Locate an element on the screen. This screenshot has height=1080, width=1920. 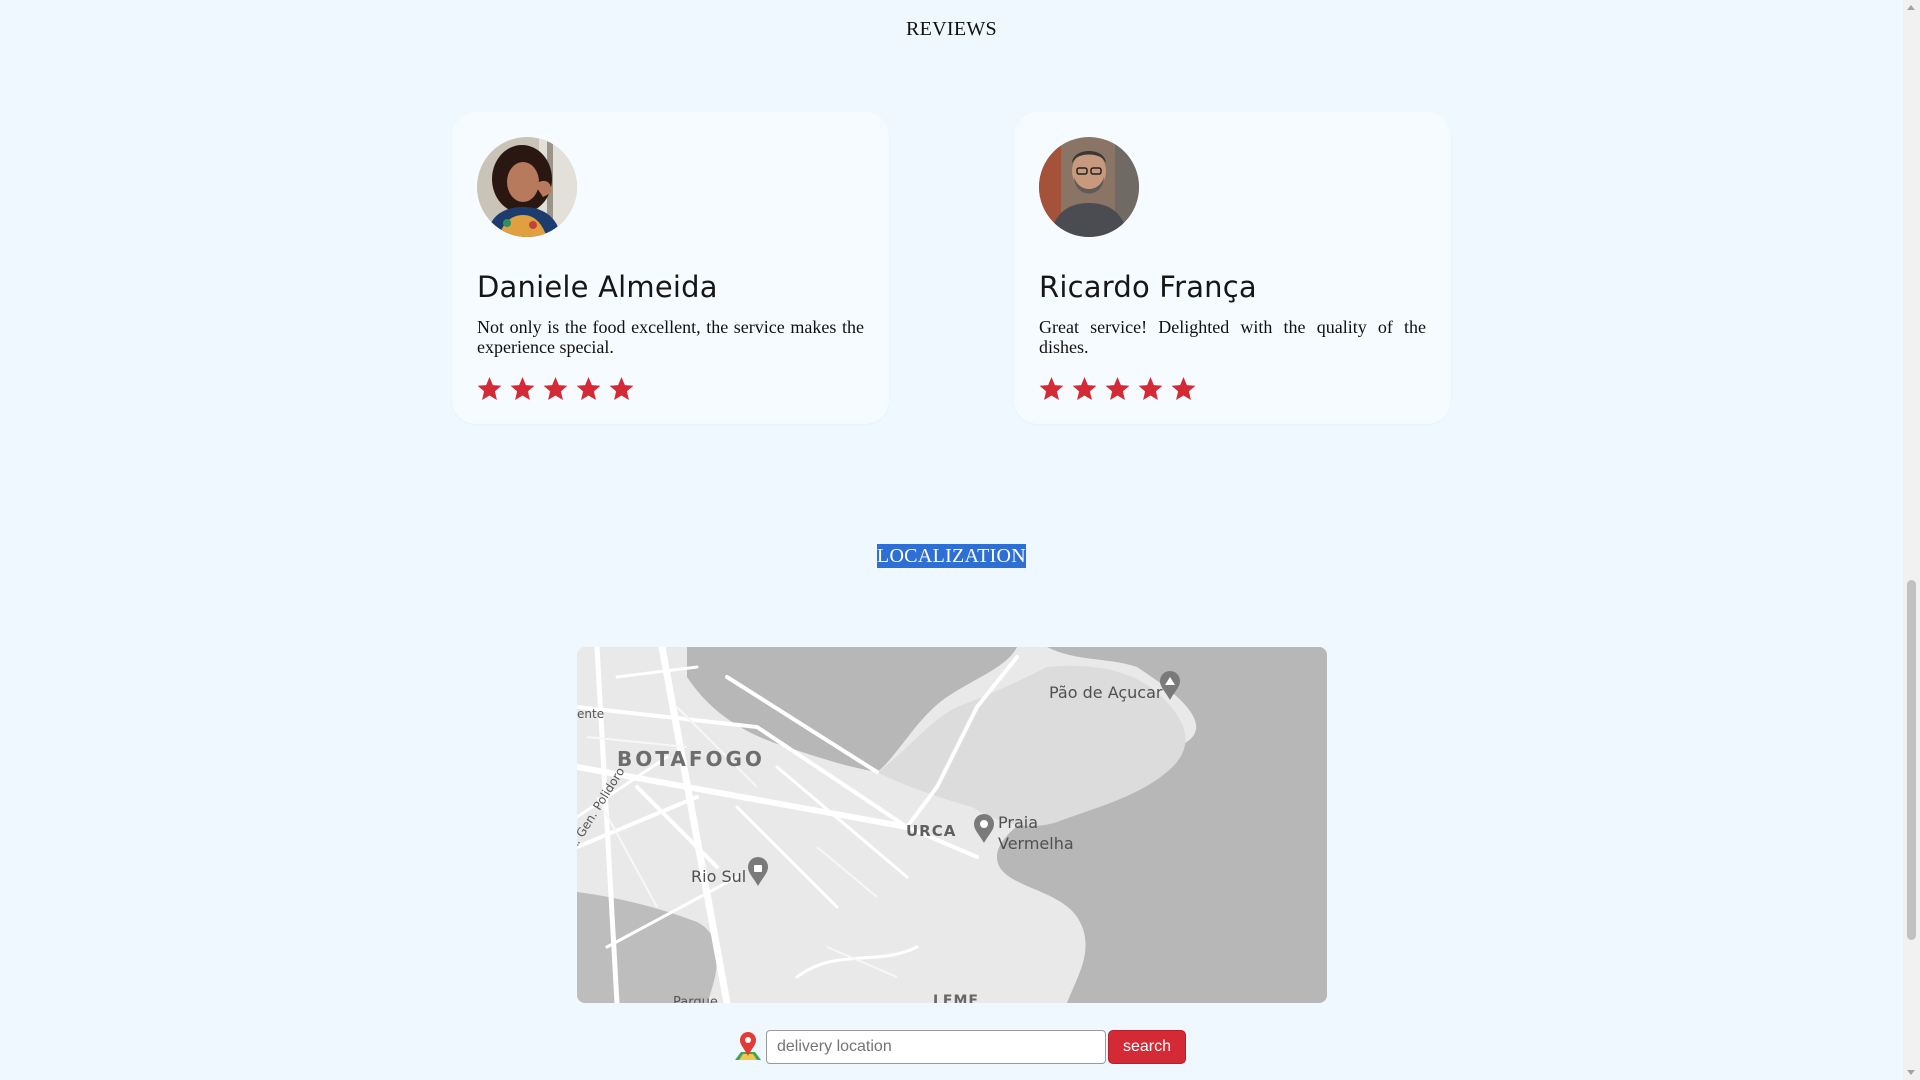
reviewer-name: Ricardo França is located at coordinates (1148, 287).